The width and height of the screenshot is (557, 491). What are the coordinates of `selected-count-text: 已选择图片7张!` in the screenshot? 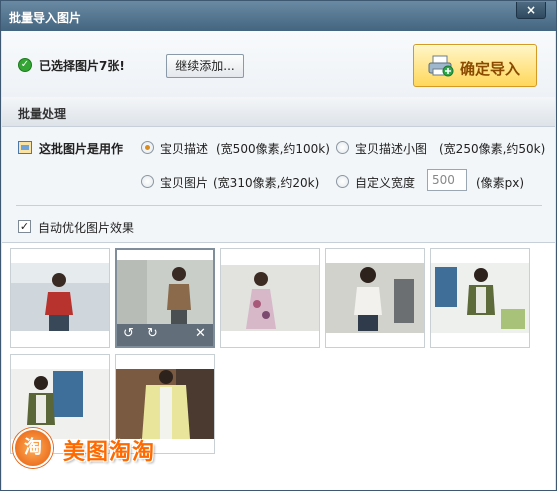 It's located at (82, 66).